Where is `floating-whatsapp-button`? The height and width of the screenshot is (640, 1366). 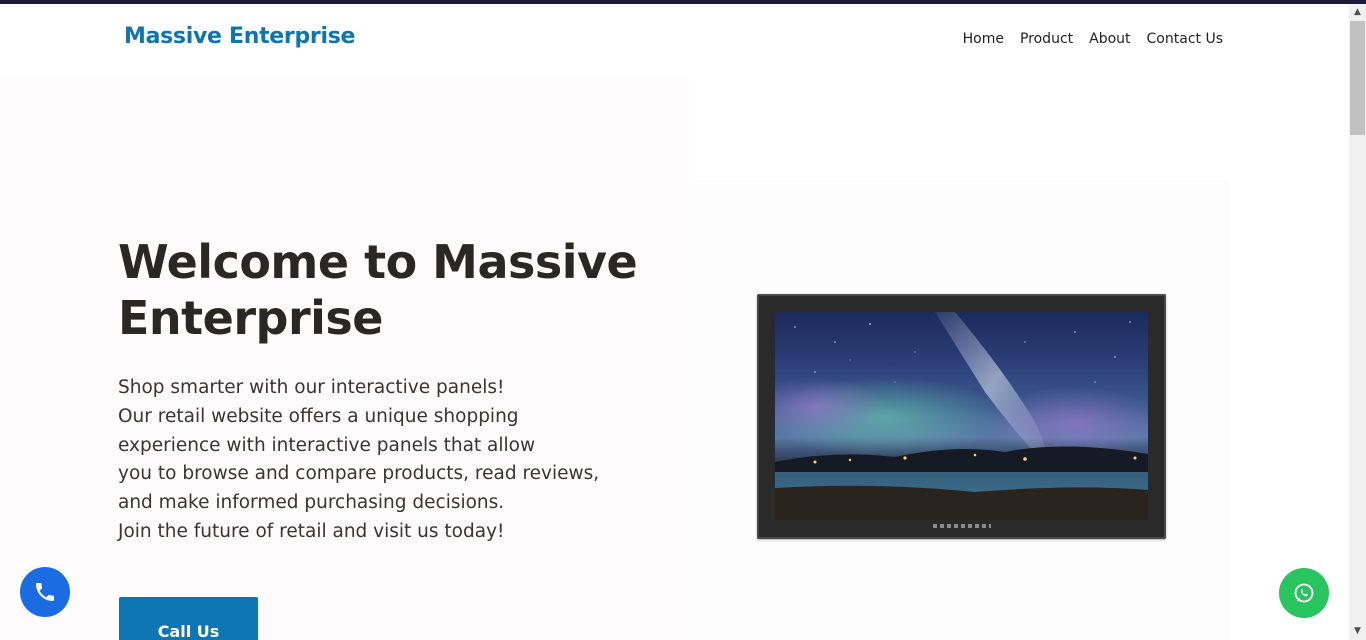 floating-whatsapp-button is located at coordinates (1304, 593).